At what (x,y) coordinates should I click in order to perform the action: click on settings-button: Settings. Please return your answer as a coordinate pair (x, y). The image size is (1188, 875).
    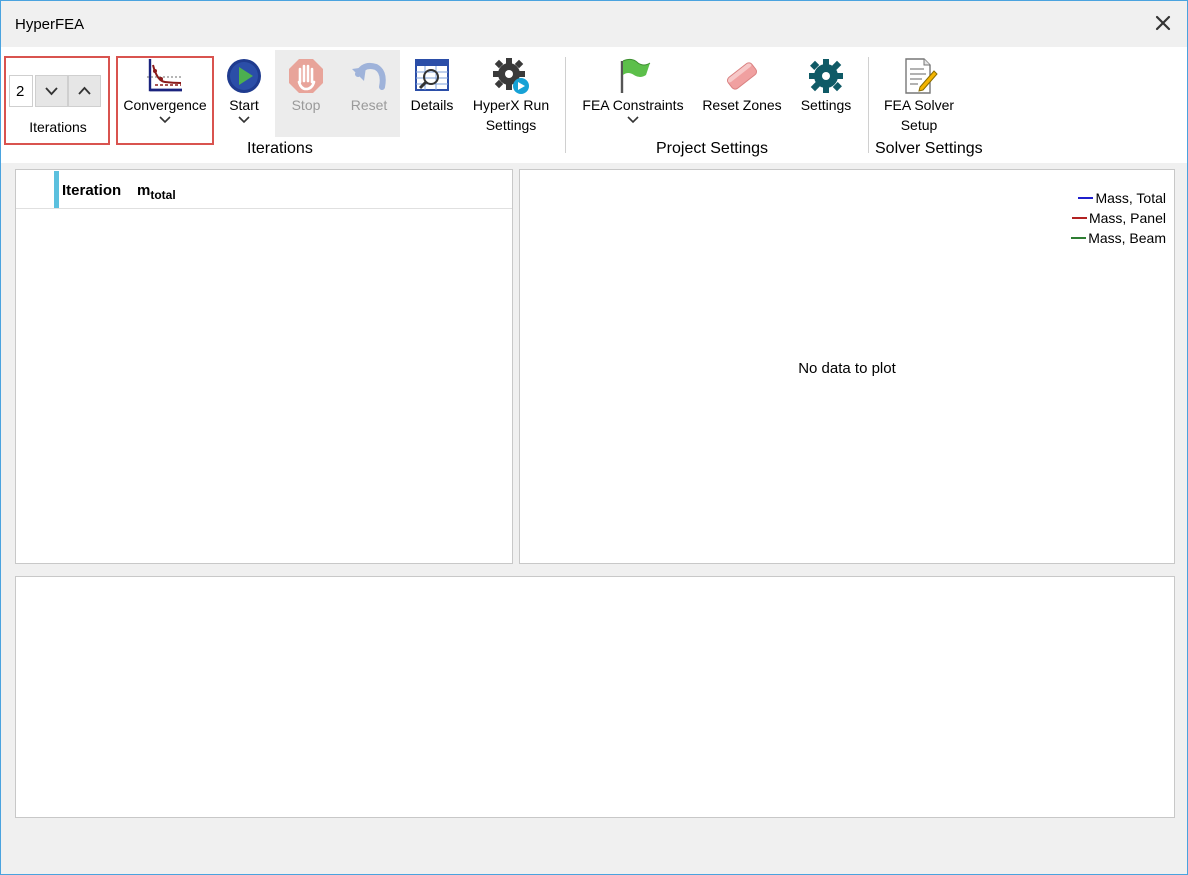
    Looking at the image, I should click on (826, 86).